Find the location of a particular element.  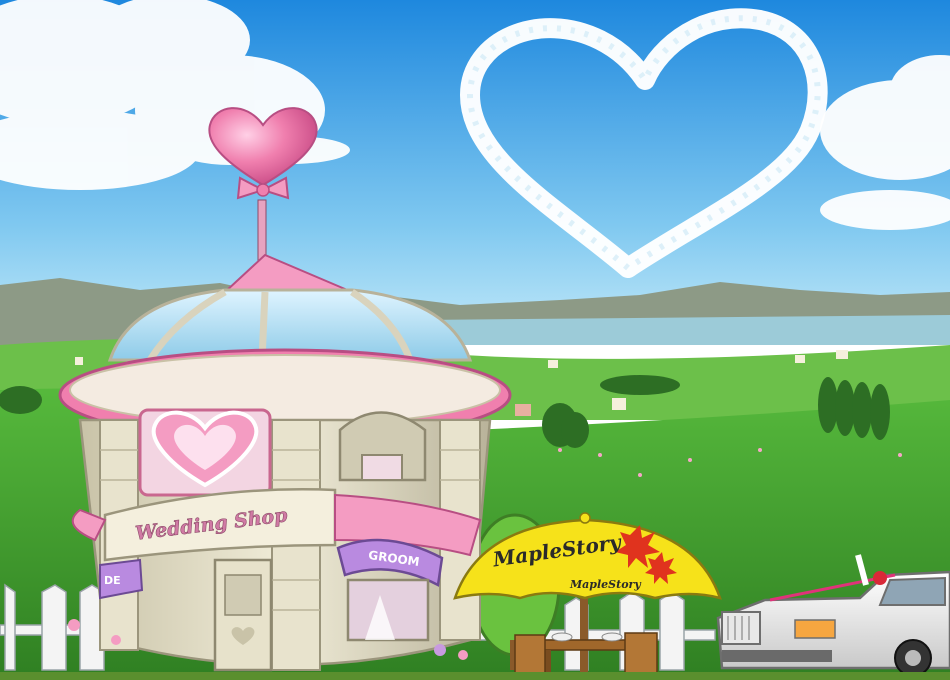

rose-icon is located at coordinates (880, 578).